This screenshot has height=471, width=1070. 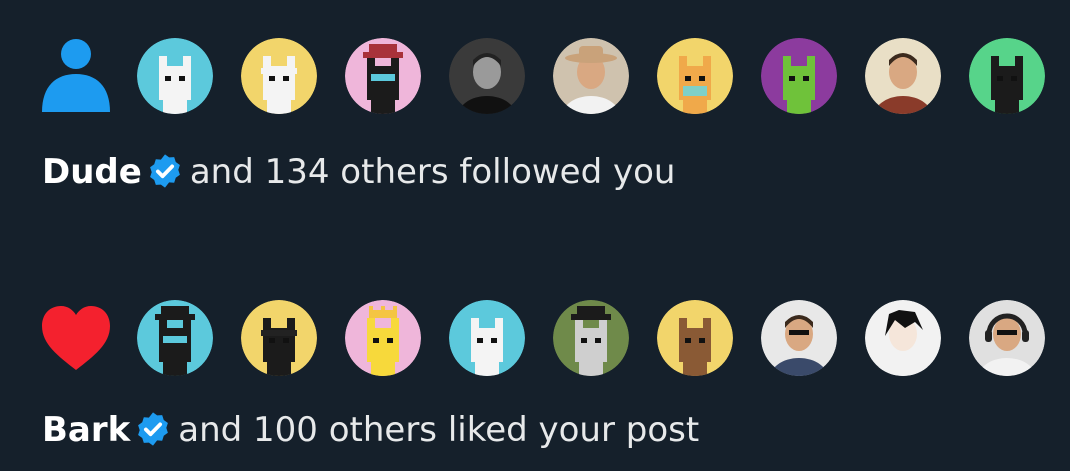 What do you see at coordinates (439, 430) in the screenshot?
I see `like-message: and 100 others liked your post` at bounding box center [439, 430].